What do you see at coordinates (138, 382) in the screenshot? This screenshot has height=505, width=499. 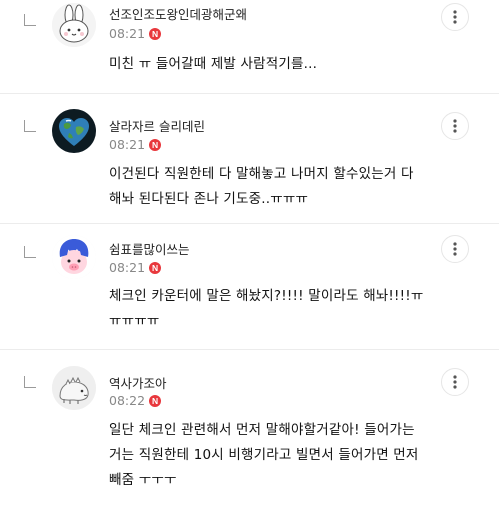 I see `comment-author: 역사가조아` at bounding box center [138, 382].